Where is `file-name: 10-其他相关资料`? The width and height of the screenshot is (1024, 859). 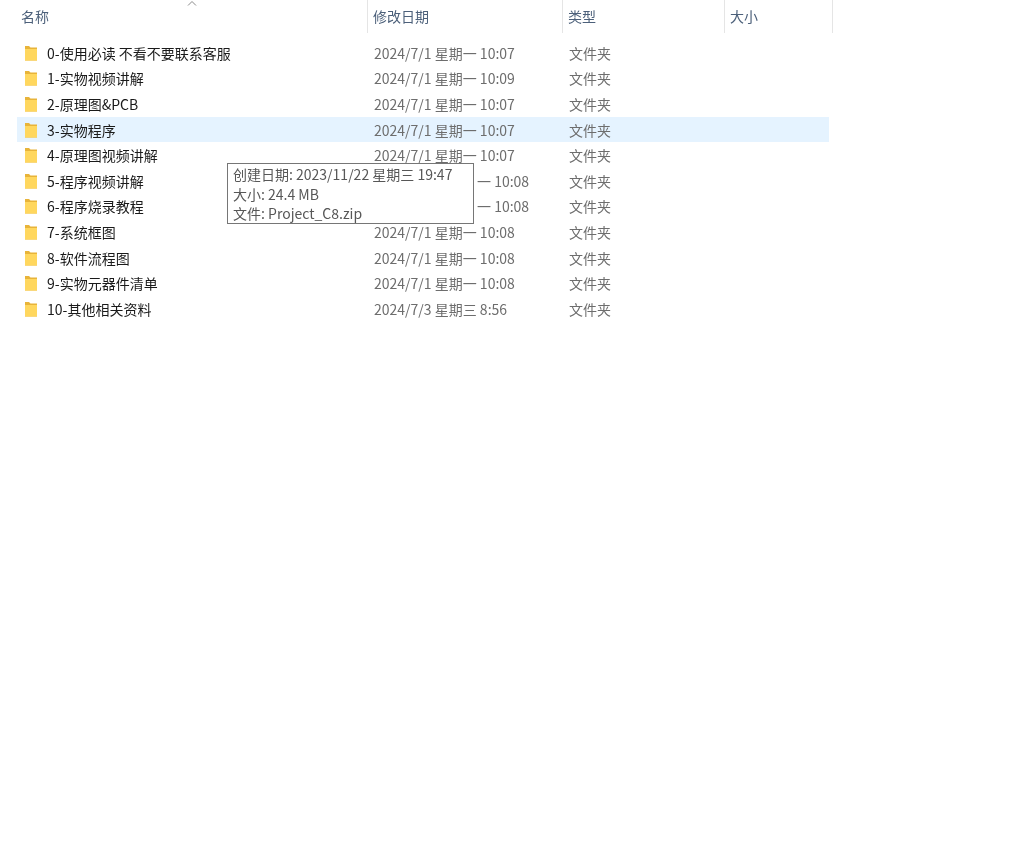 file-name: 10-其他相关资料 is located at coordinates (99, 308).